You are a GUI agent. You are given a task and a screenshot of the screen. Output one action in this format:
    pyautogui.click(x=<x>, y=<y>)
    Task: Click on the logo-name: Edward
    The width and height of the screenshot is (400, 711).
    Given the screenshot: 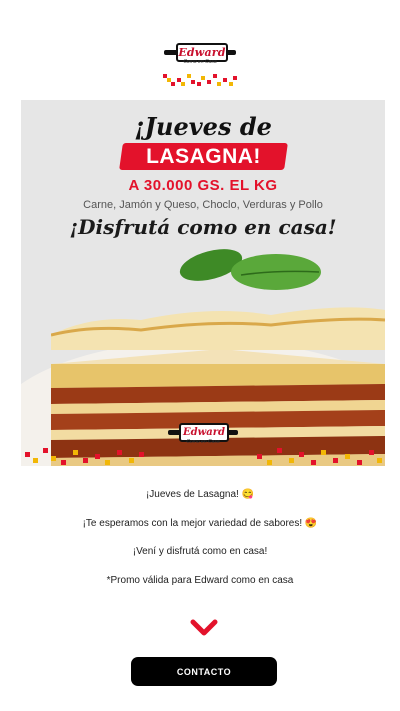 What is the action you would take?
    pyautogui.click(x=202, y=52)
    